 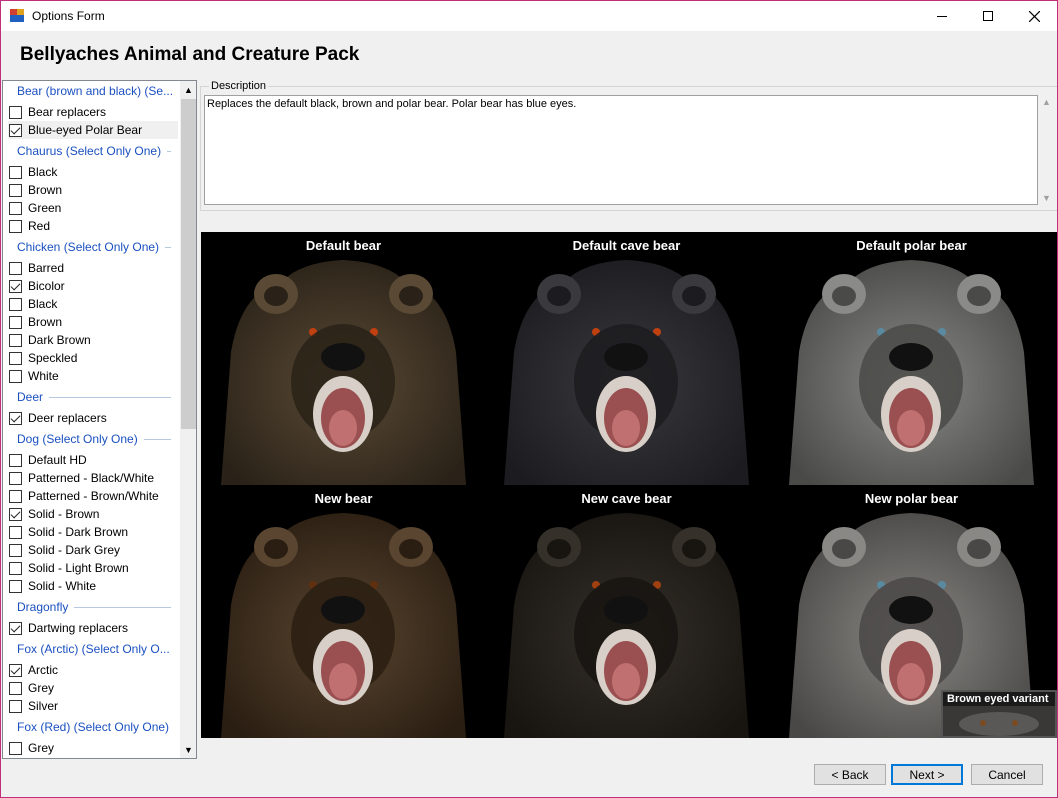 I want to click on option-item: Solid - Dark Brown, so click(x=93, y=532).